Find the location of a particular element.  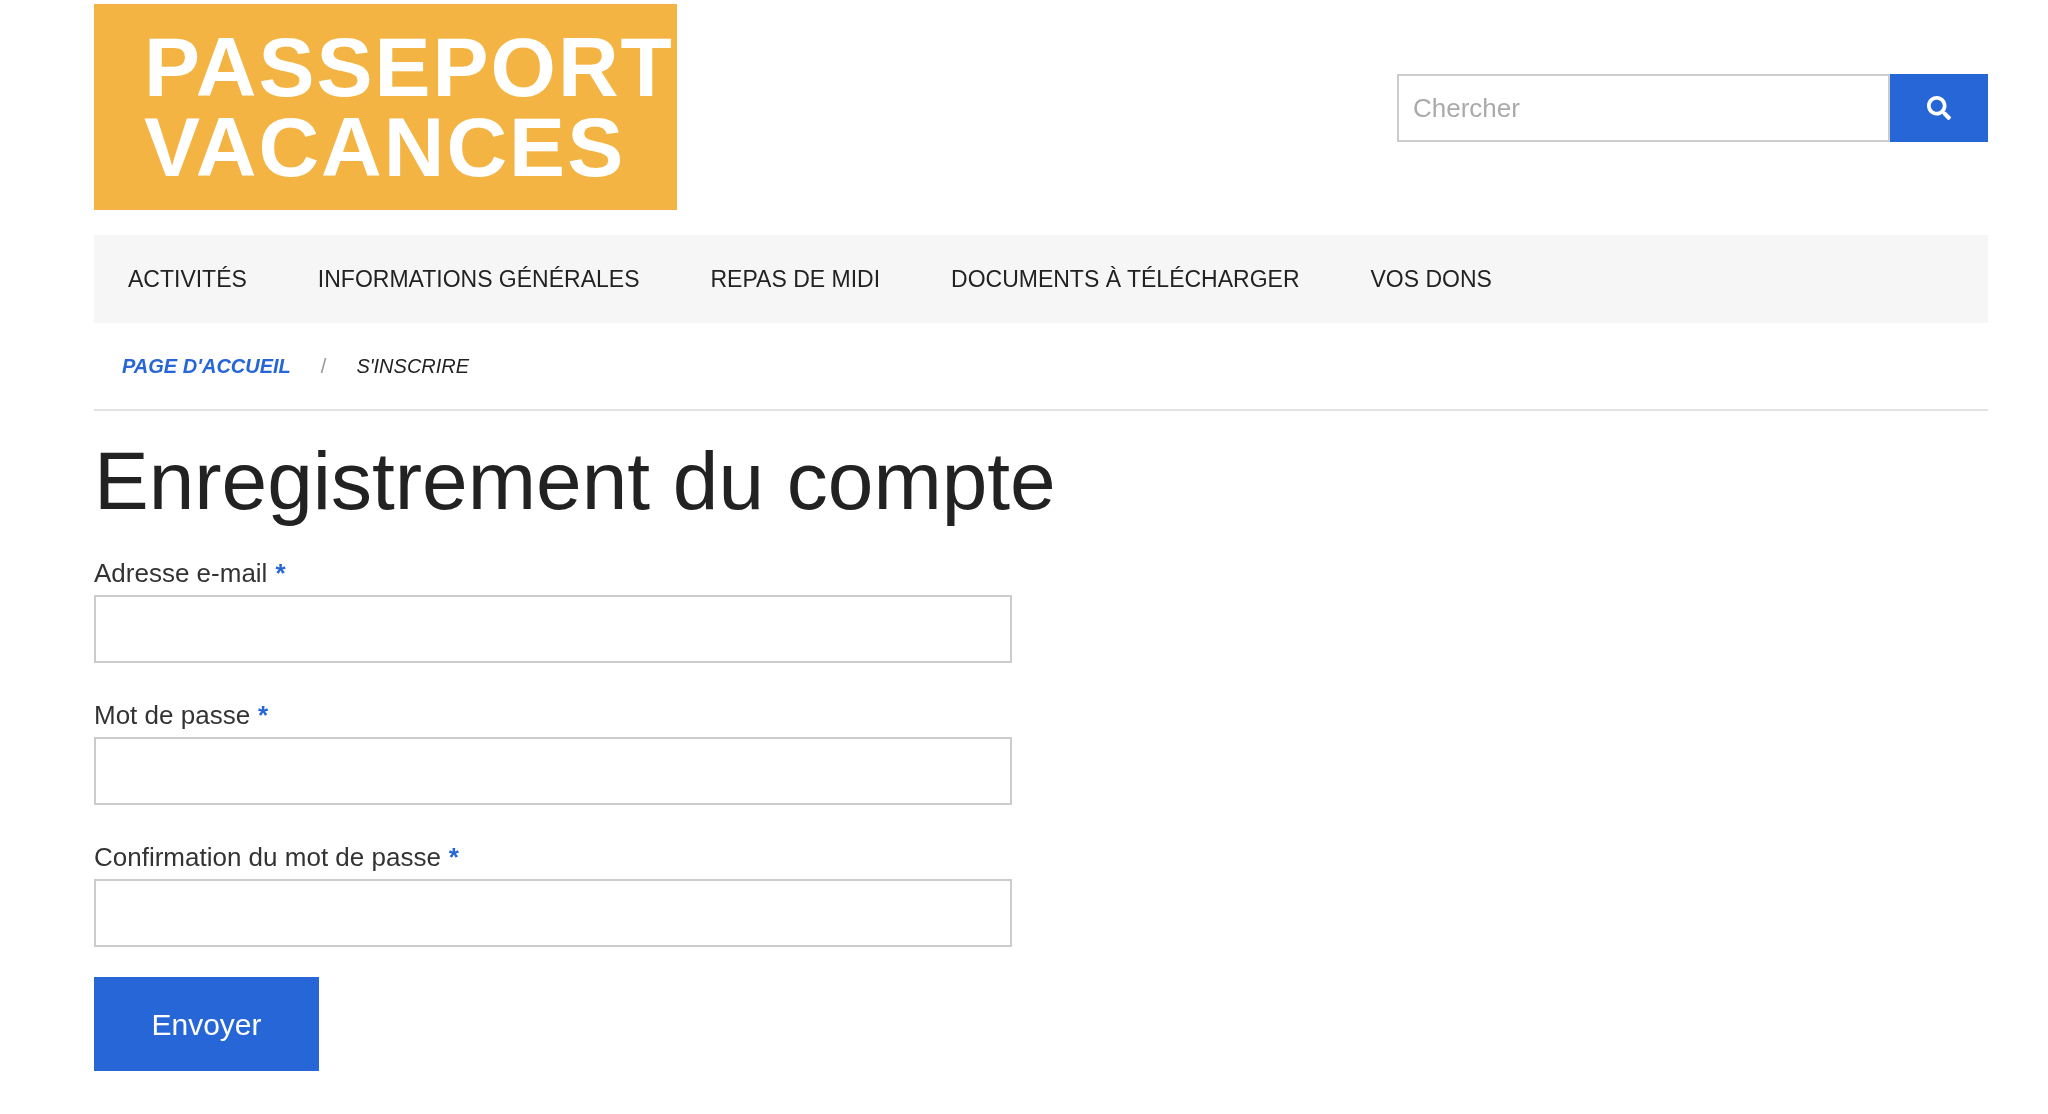

nav-link: VOS DONS is located at coordinates (1431, 279).